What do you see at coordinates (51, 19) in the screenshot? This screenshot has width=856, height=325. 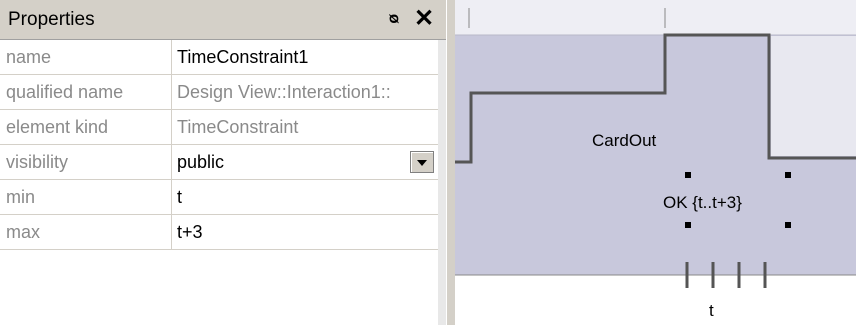 I see `panel-title: Properties` at bounding box center [51, 19].